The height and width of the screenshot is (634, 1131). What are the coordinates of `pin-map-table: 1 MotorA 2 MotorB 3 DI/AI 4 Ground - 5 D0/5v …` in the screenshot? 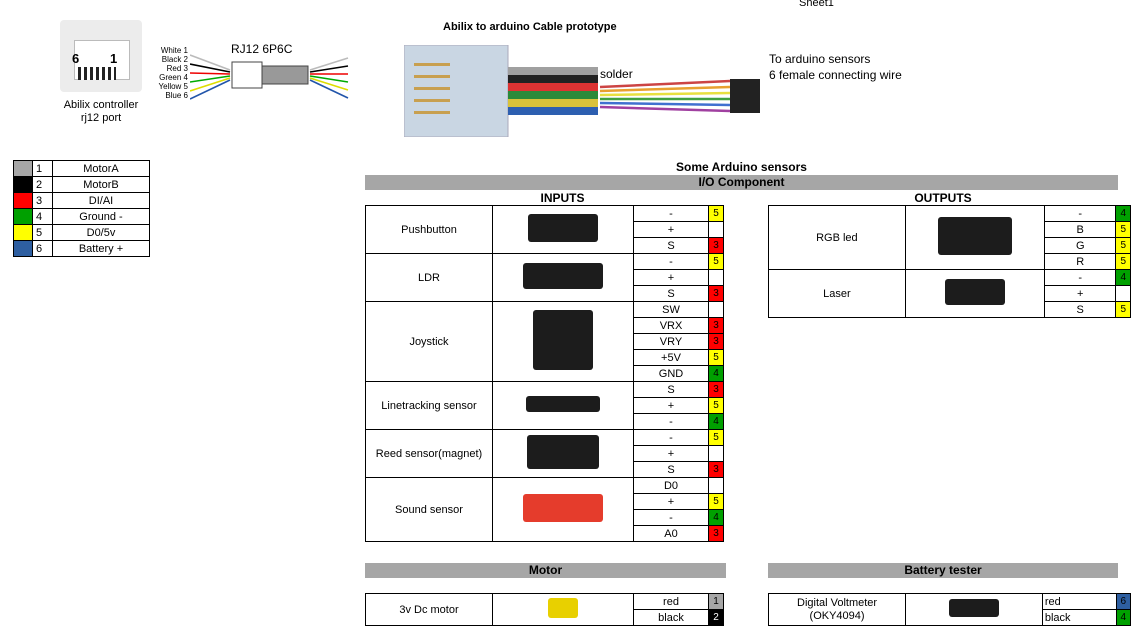 It's located at (81, 208).